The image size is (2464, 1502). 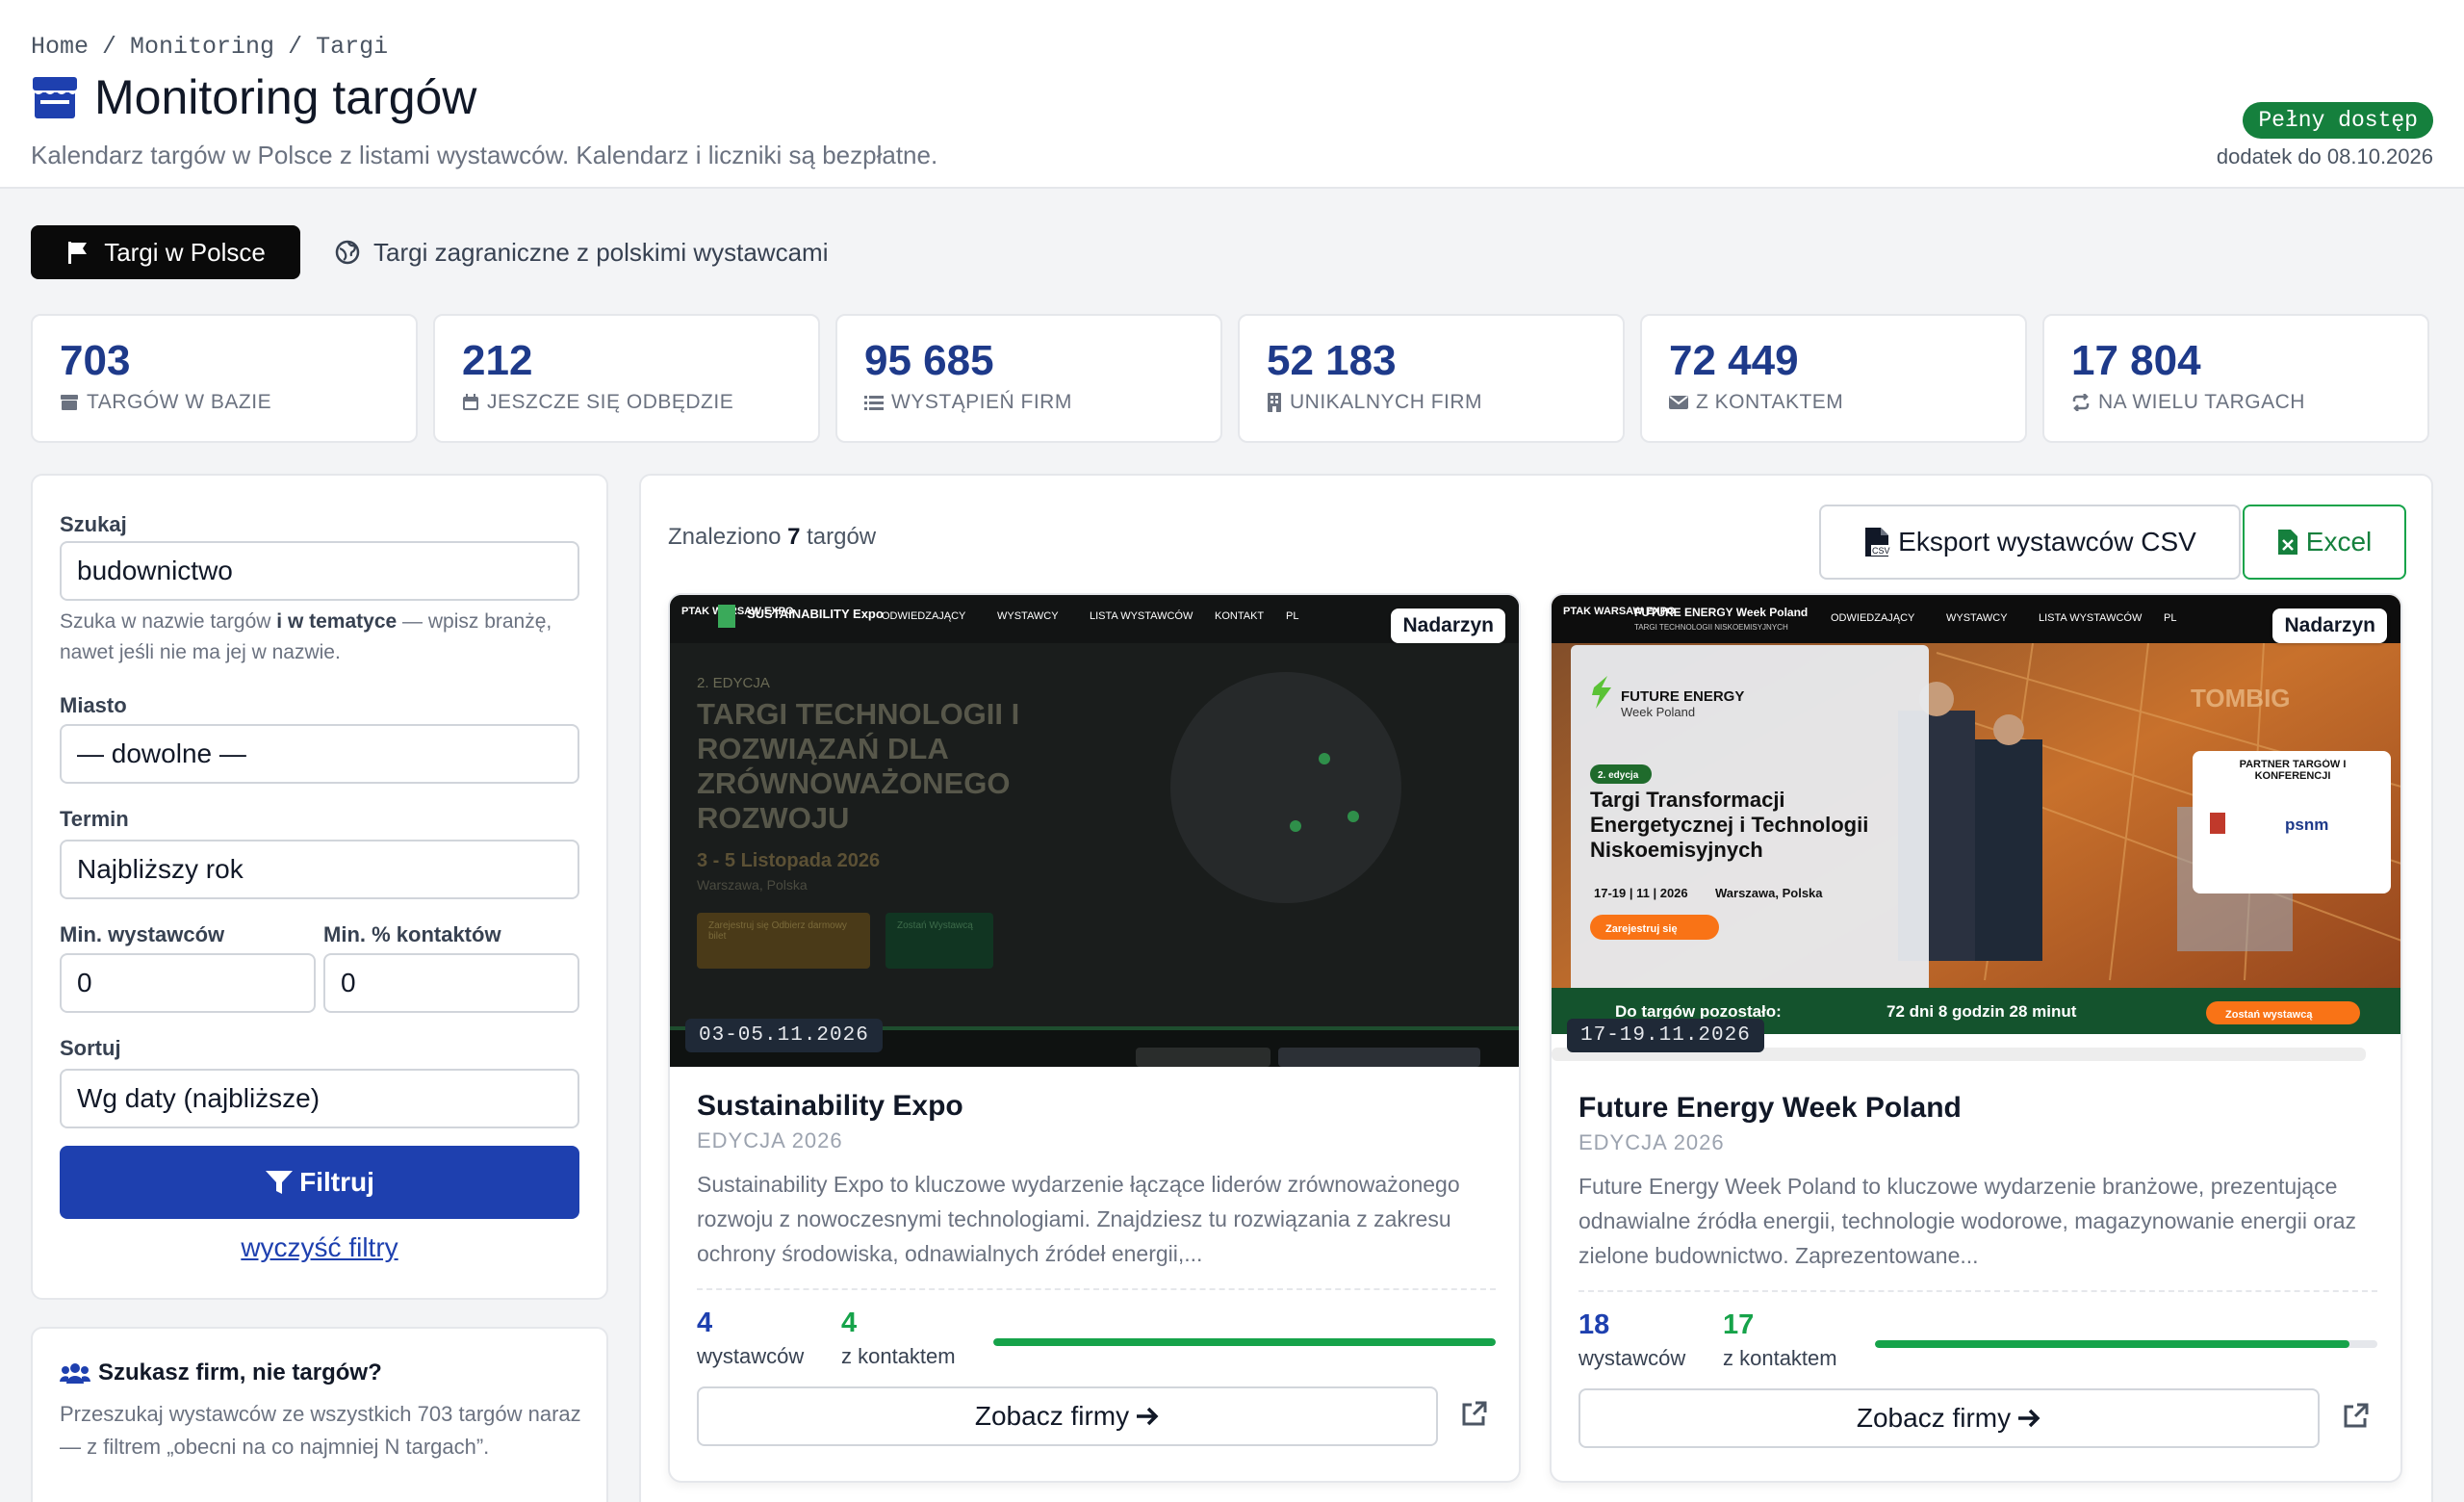 What do you see at coordinates (93, 524) in the screenshot?
I see `search-label: Szukaj` at bounding box center [93, 524].